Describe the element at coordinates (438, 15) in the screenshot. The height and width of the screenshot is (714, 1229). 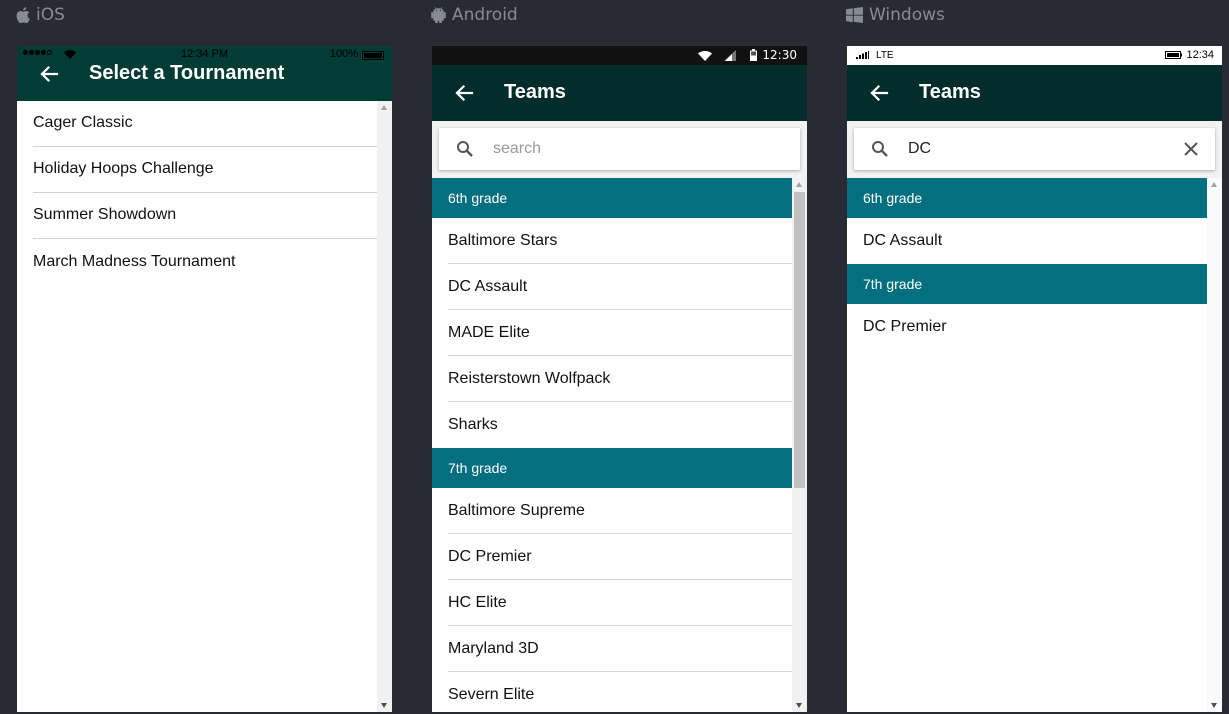
I see `android-icon` at that location.